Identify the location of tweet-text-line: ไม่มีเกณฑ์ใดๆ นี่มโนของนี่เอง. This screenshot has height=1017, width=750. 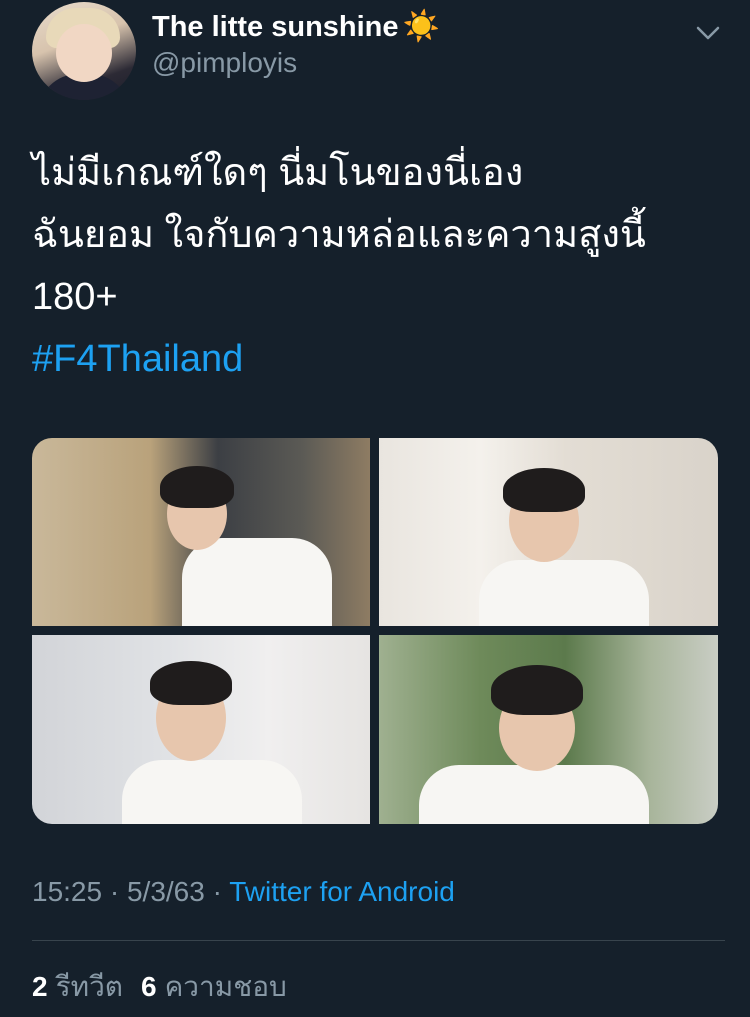
(278, 173).